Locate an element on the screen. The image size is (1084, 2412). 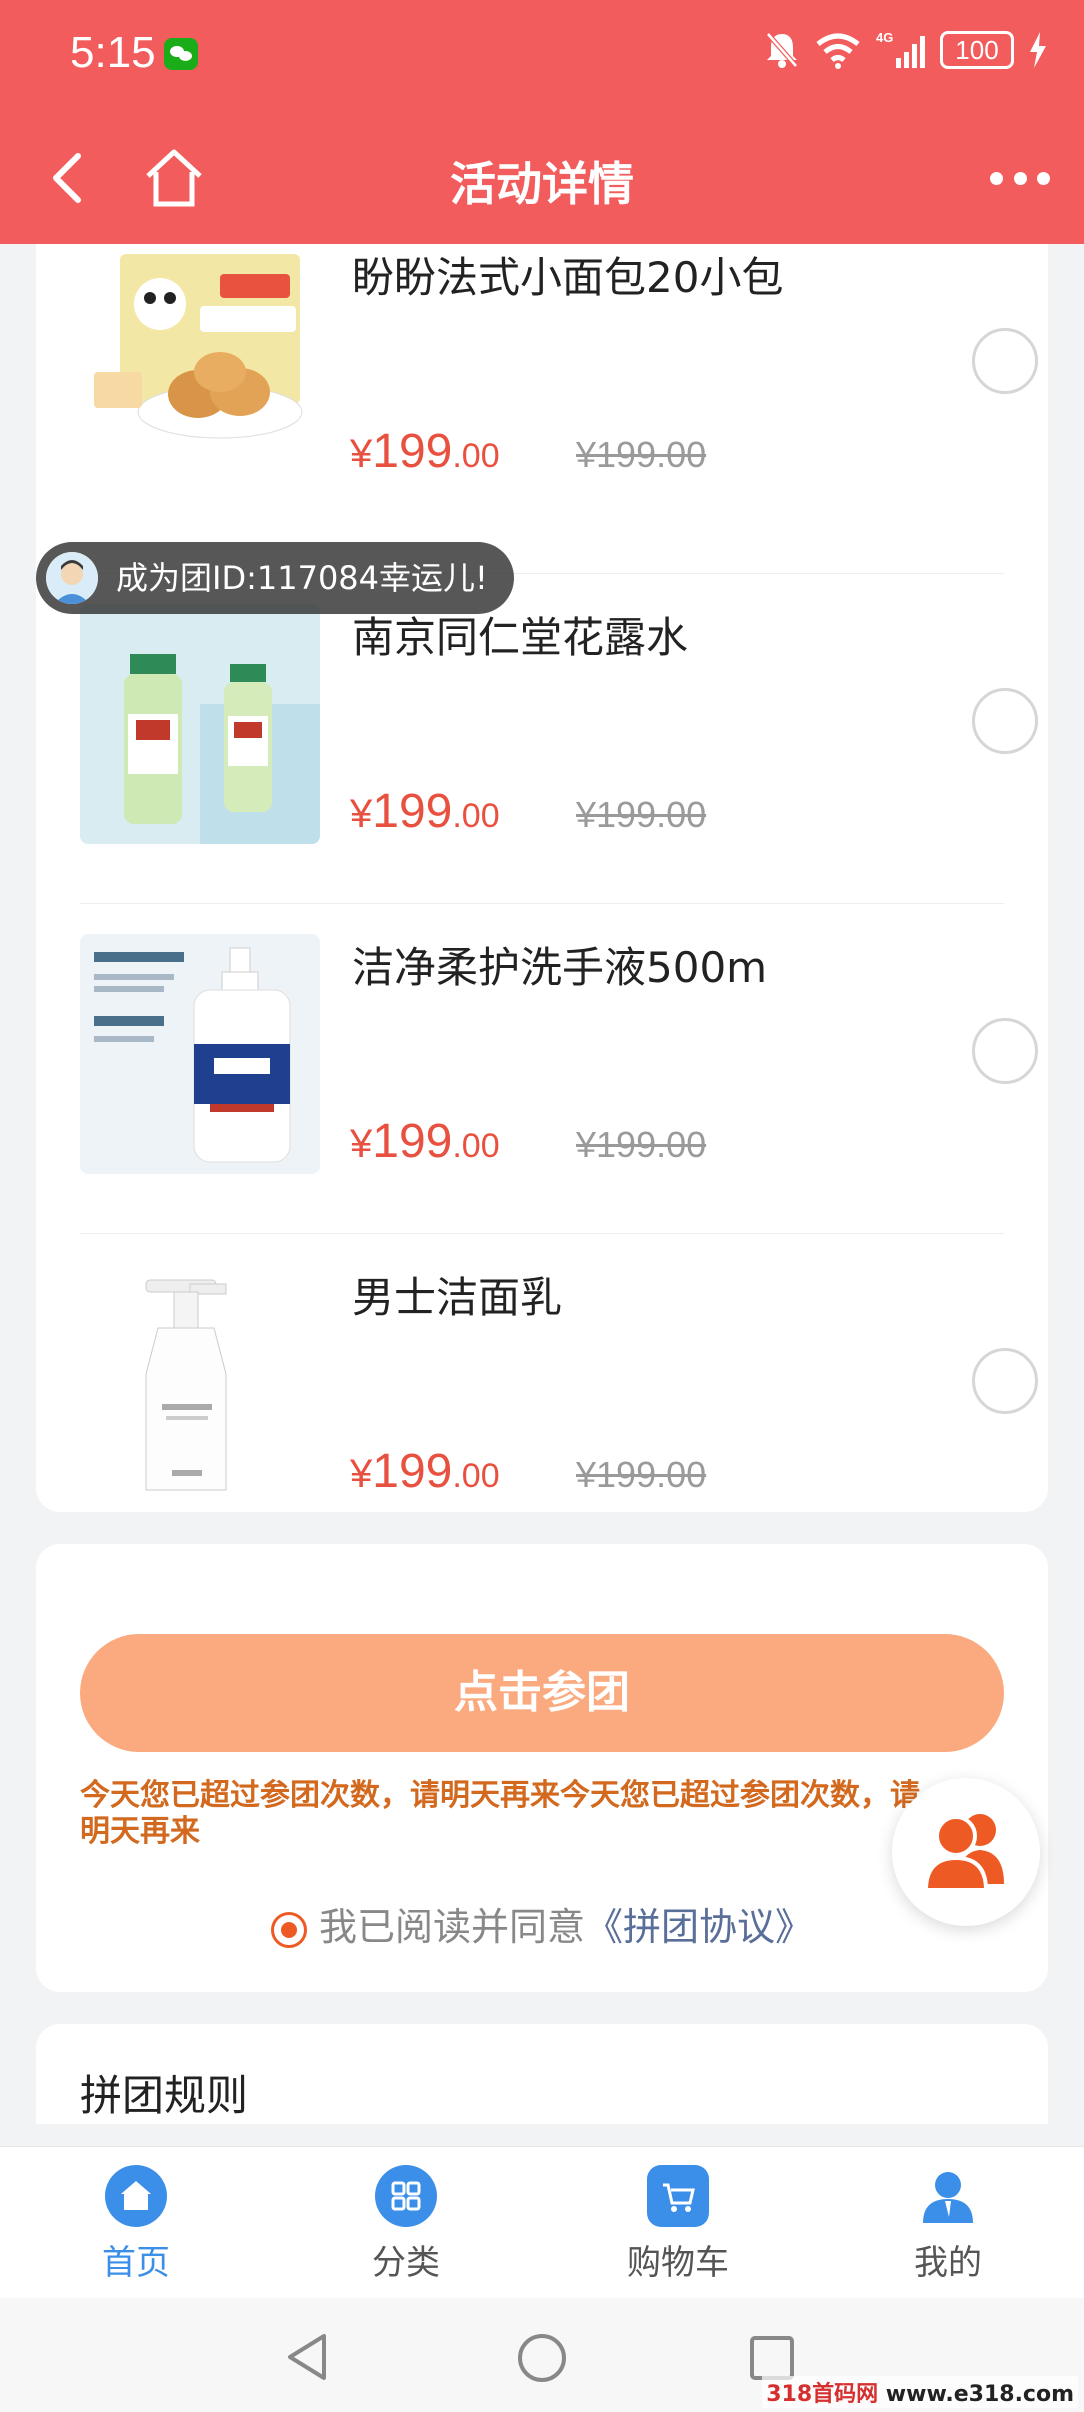
bread-box-image is located at coordinates (200, 349).